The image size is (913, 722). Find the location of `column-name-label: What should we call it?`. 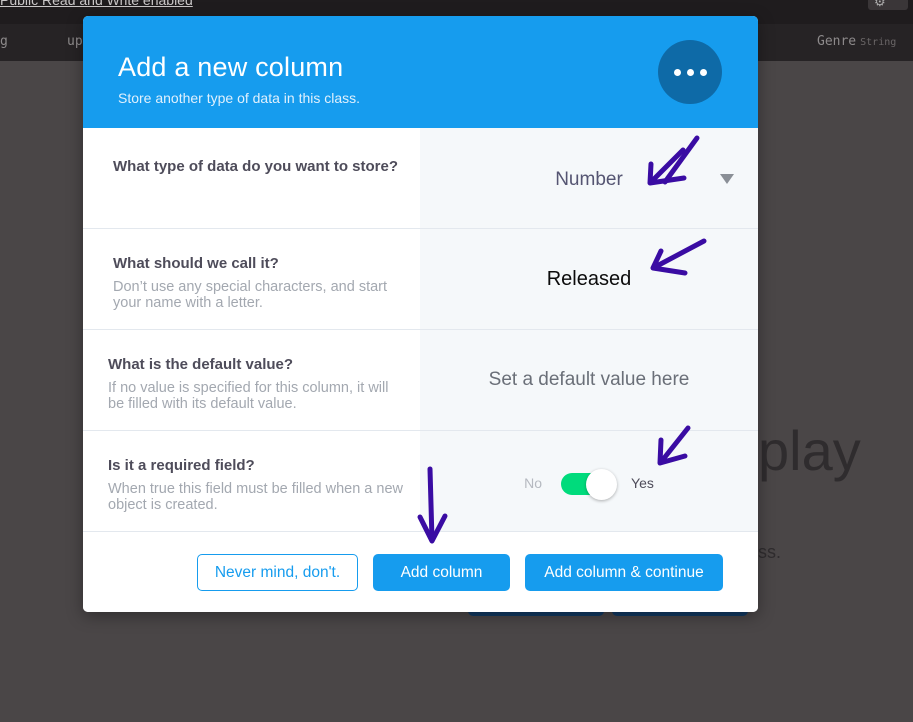

column-name-label: What should we call it? is located at coordinates (196, 263).